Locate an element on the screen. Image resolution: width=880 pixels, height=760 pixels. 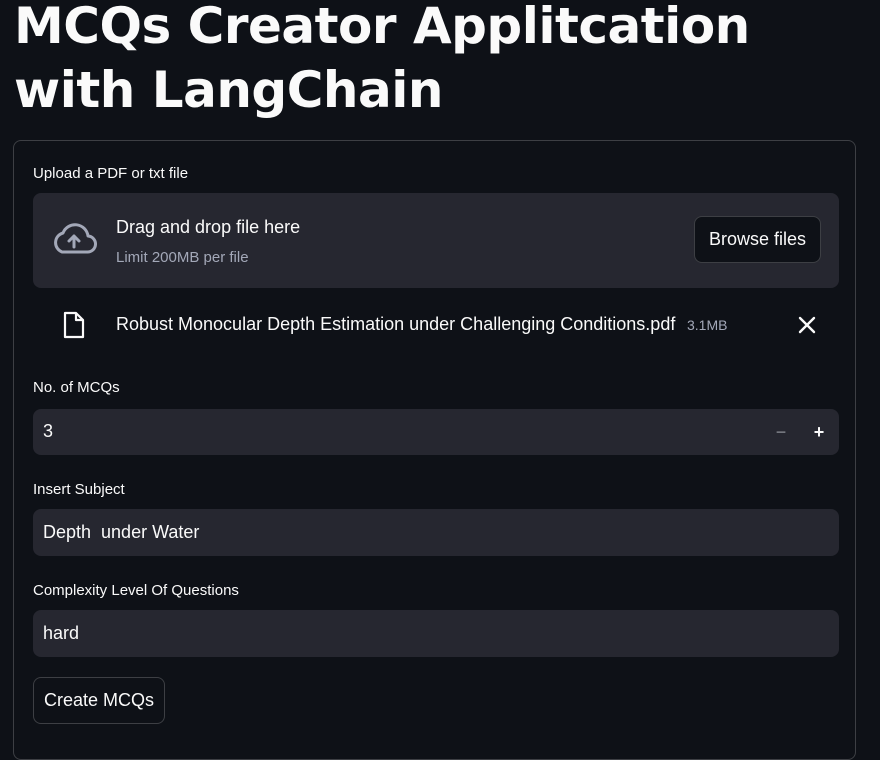
file-icon is located at coordinates (74, 325).